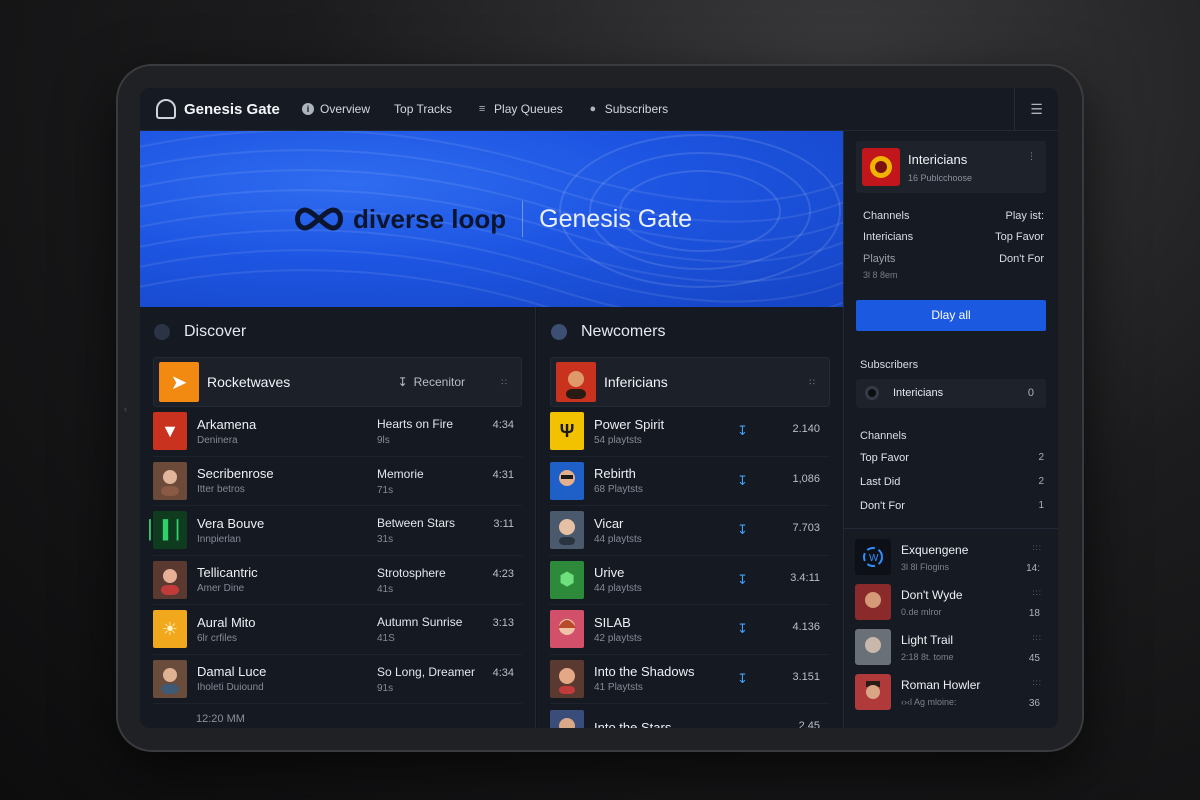  What do you see at coordinates (523, 219) in the screenshot?
I see `hero-divider` at bounding box center [523, 219].